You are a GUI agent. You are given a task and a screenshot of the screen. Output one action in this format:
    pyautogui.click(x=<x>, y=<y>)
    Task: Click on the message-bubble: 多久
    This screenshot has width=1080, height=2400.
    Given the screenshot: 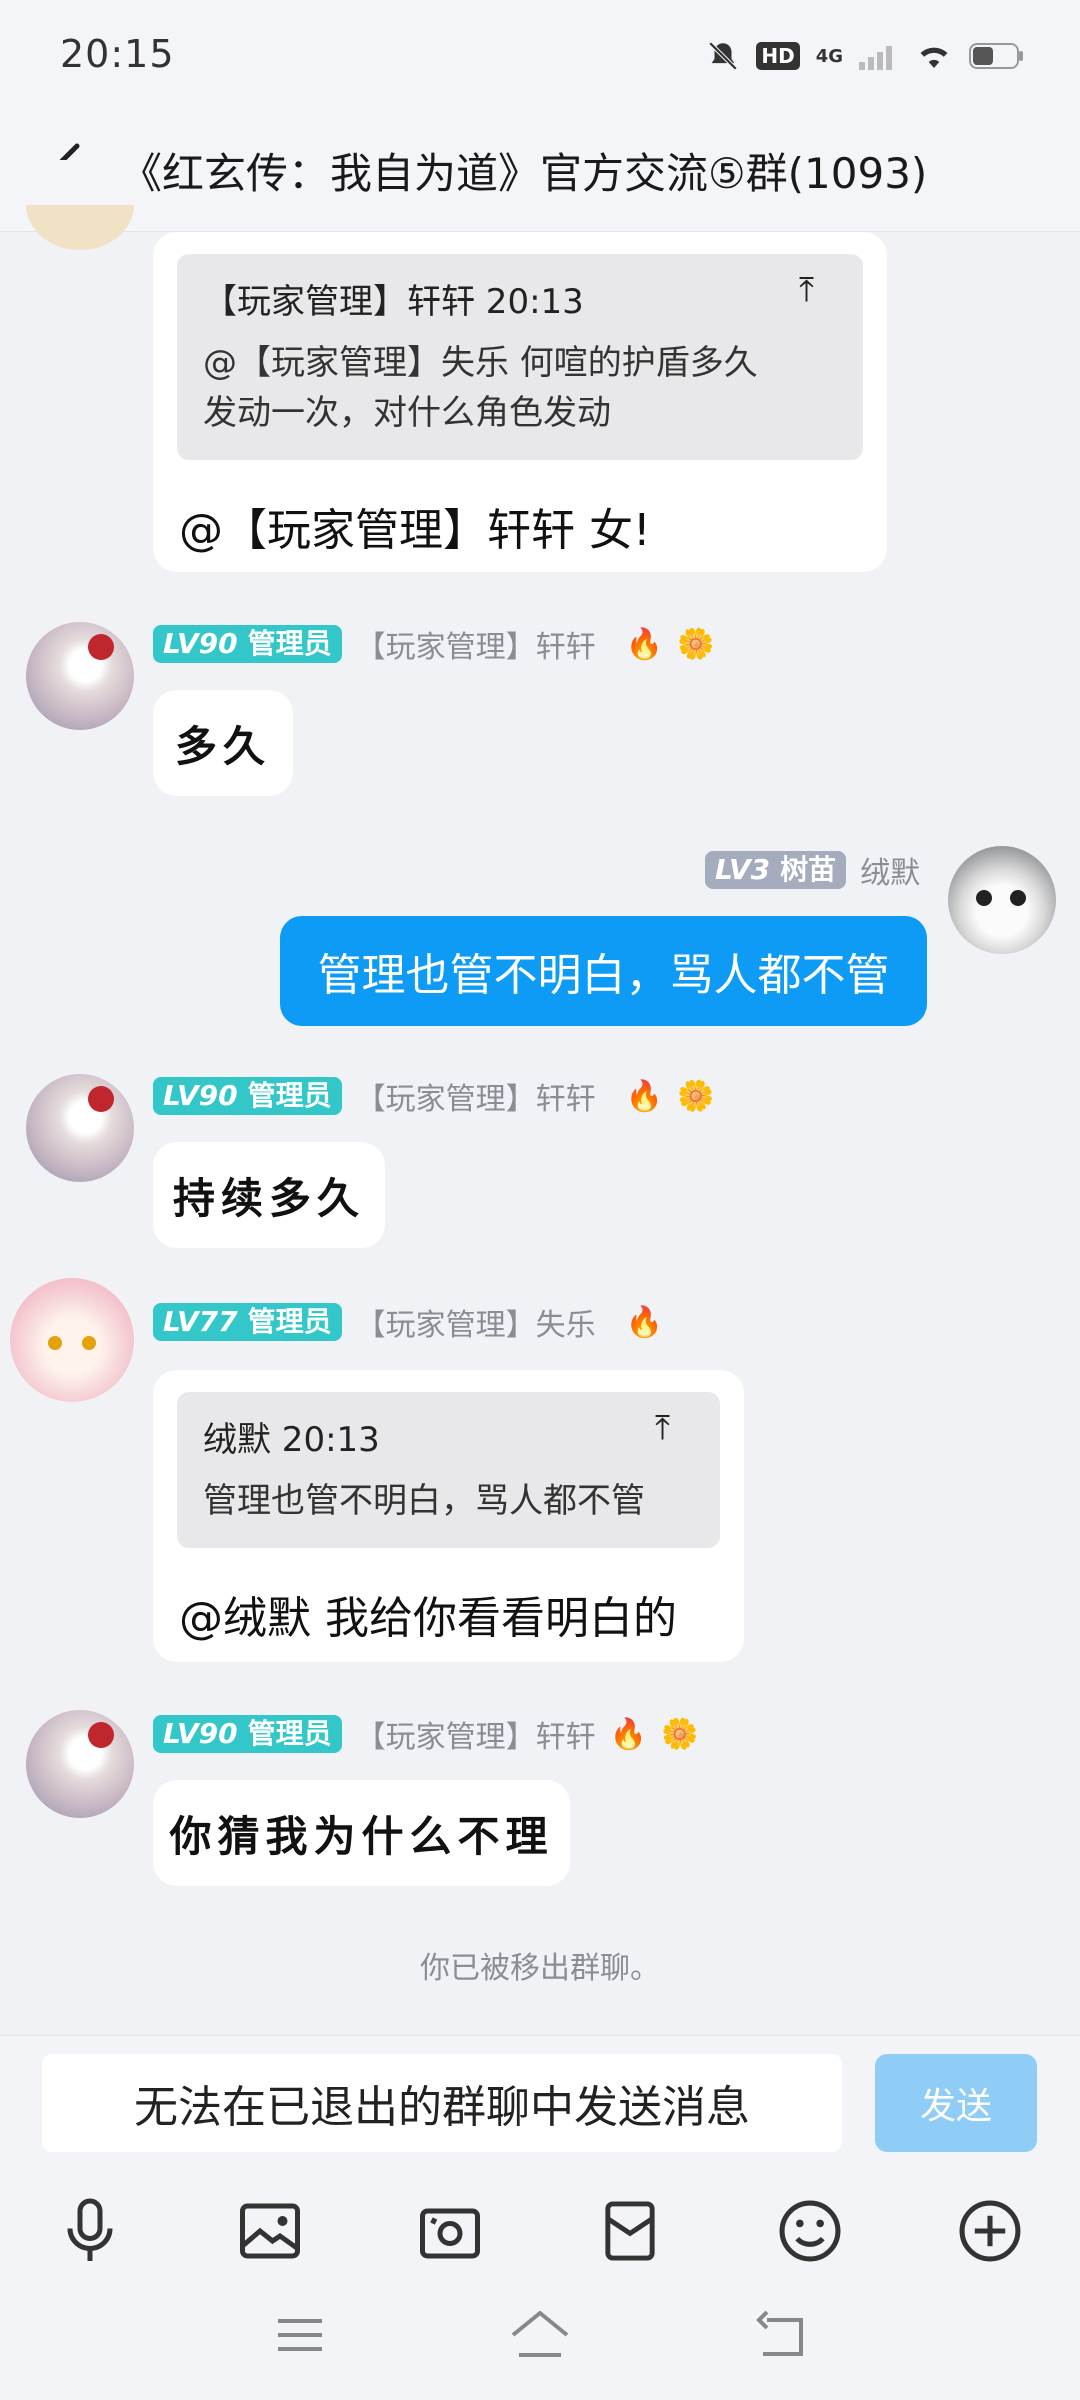 What is the action you would take?
    pyautogui.click(x=223, y=743)
    